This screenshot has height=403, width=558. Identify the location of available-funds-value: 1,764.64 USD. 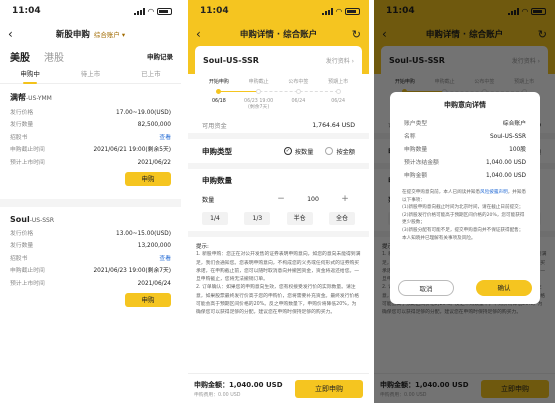
(333, 125).